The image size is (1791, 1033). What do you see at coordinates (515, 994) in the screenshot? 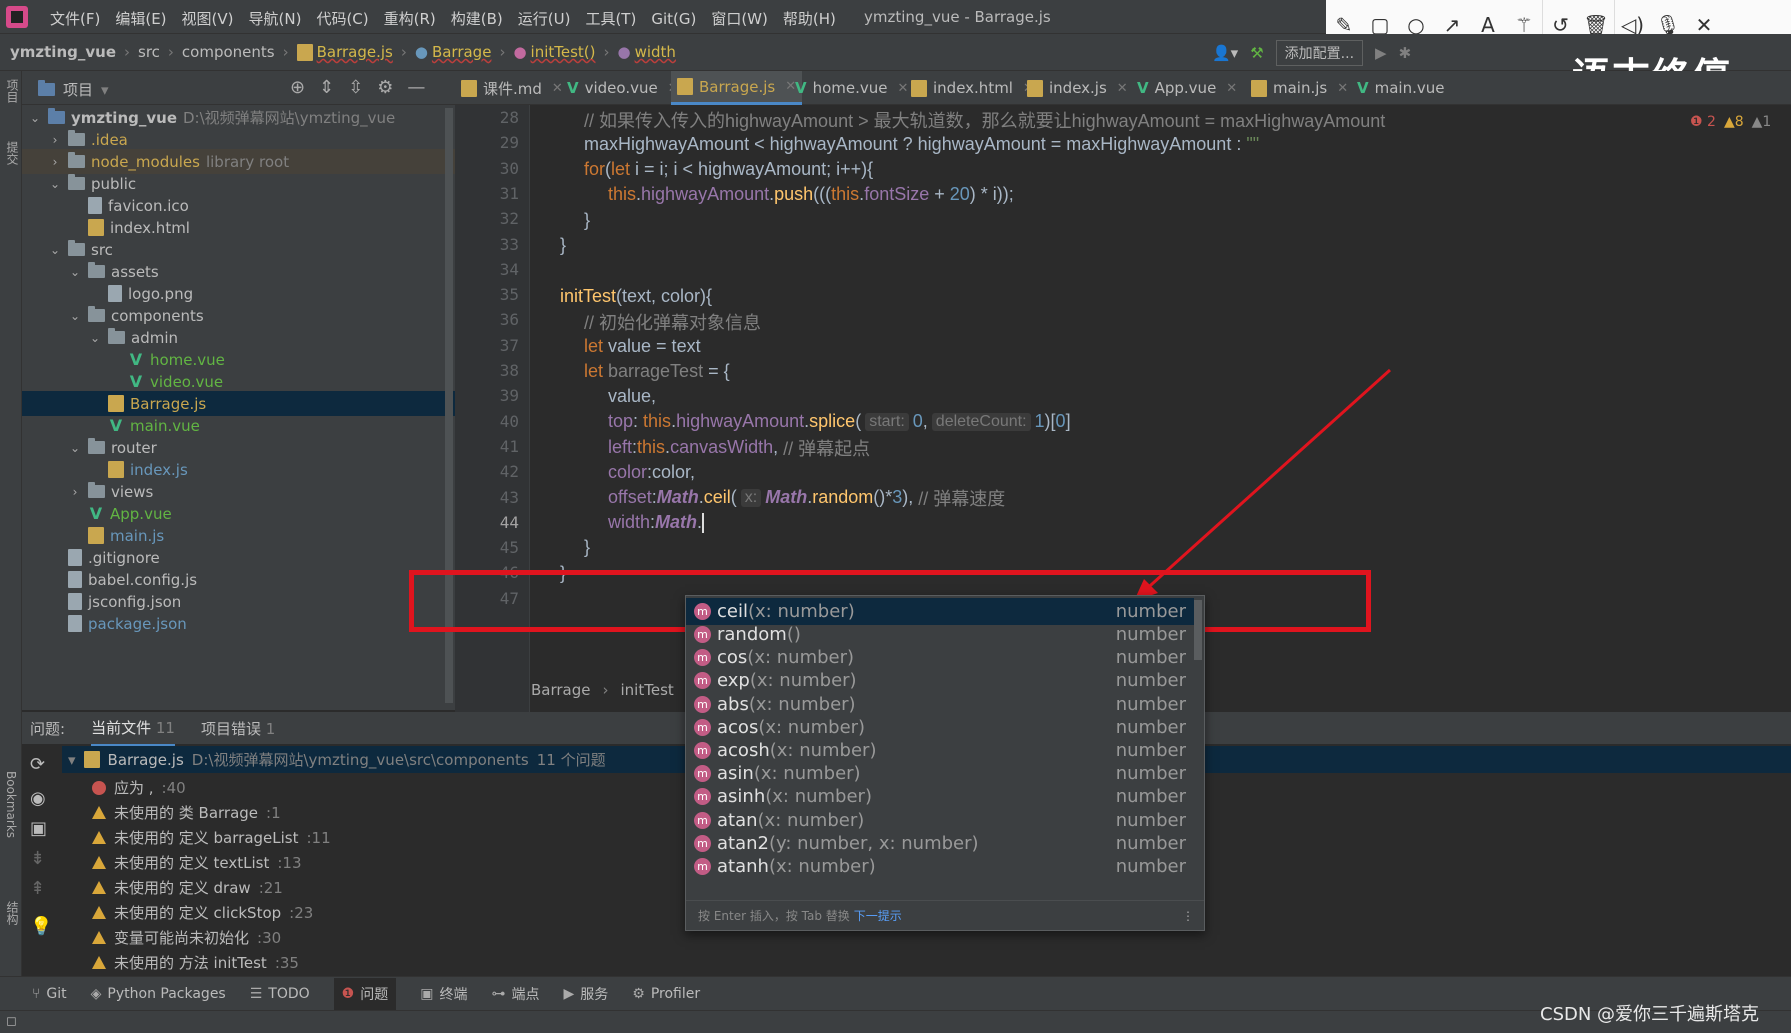
I see `tool-endpoints: ⊶ 端点` at bounding box center [515, 994].